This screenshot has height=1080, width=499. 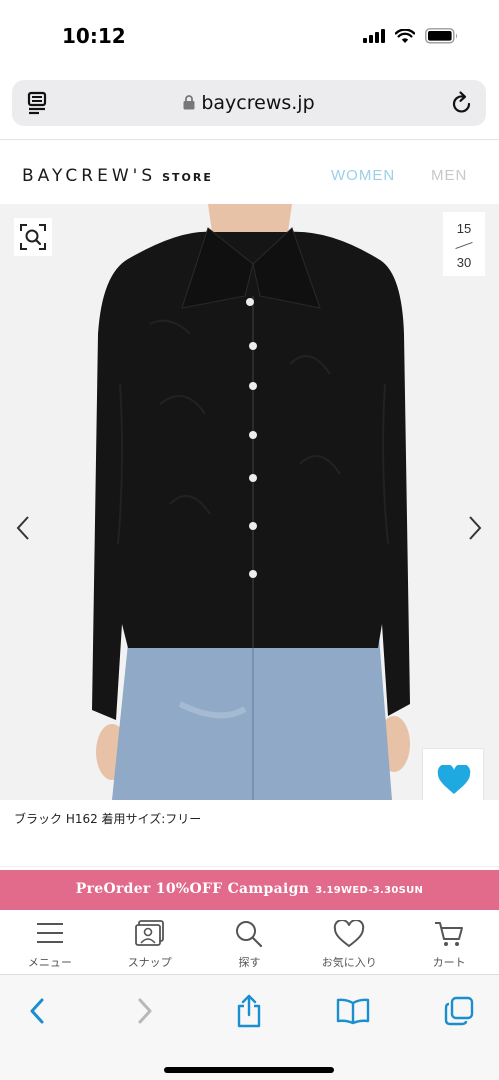 I want to click on nav-women: WOMEN, so click(x=363, y=175).